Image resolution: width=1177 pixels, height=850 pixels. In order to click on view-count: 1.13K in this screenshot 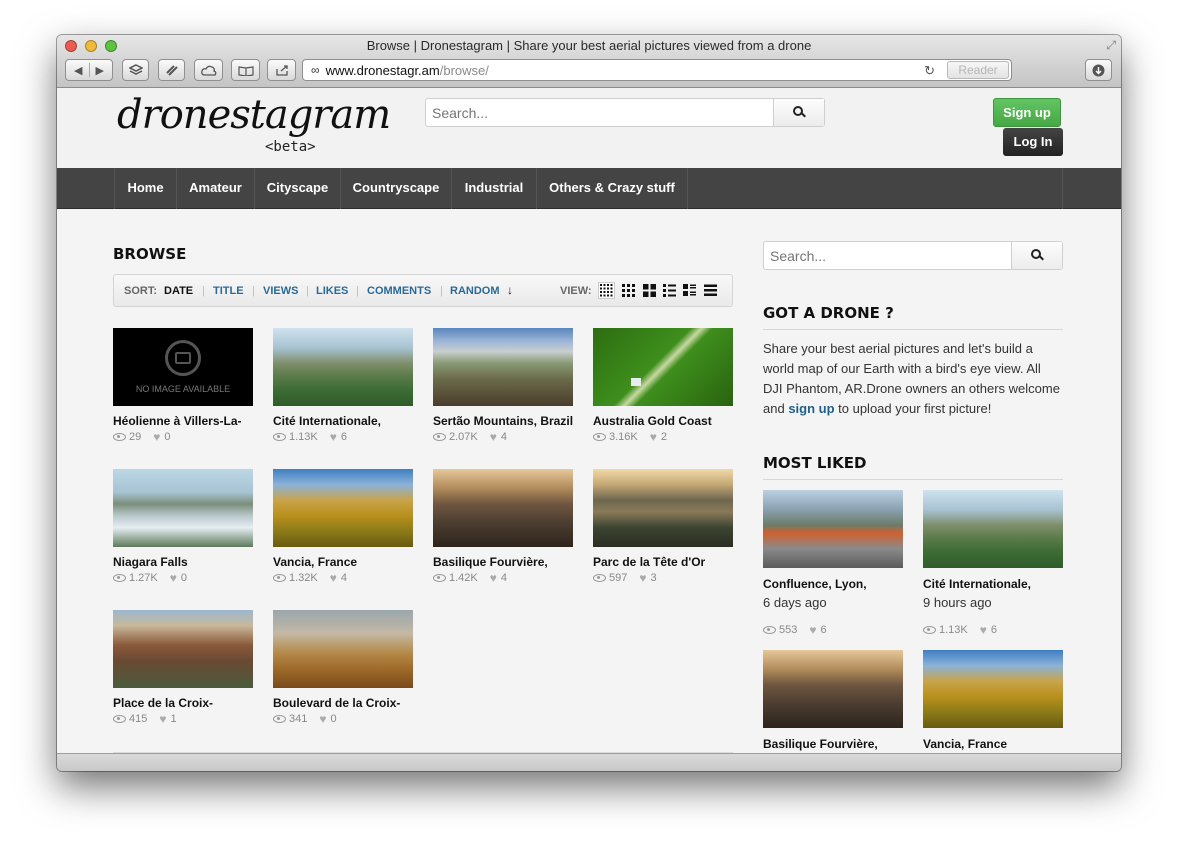, I will do `click(303, 437)`.